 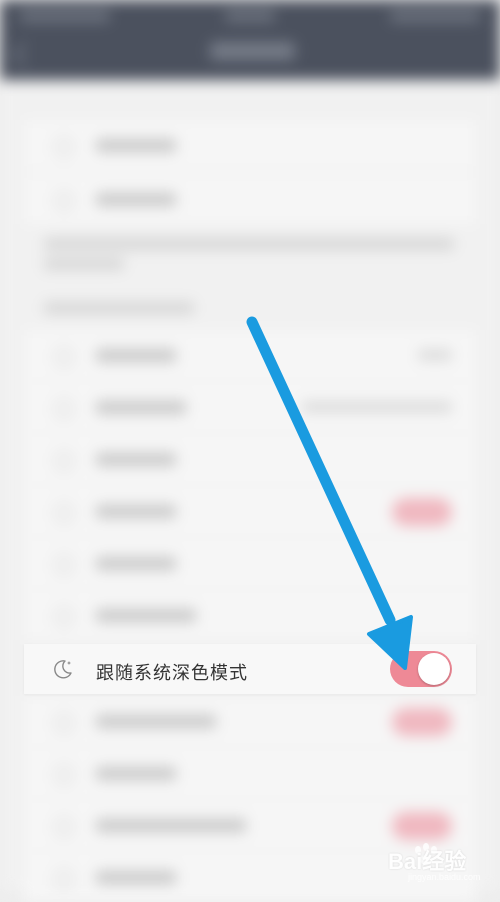 What do you see at coordinates (444, 877) in the screenshot?
I see `watermark-url: jingyan.baidu.com` at bounding box center [444, 877].